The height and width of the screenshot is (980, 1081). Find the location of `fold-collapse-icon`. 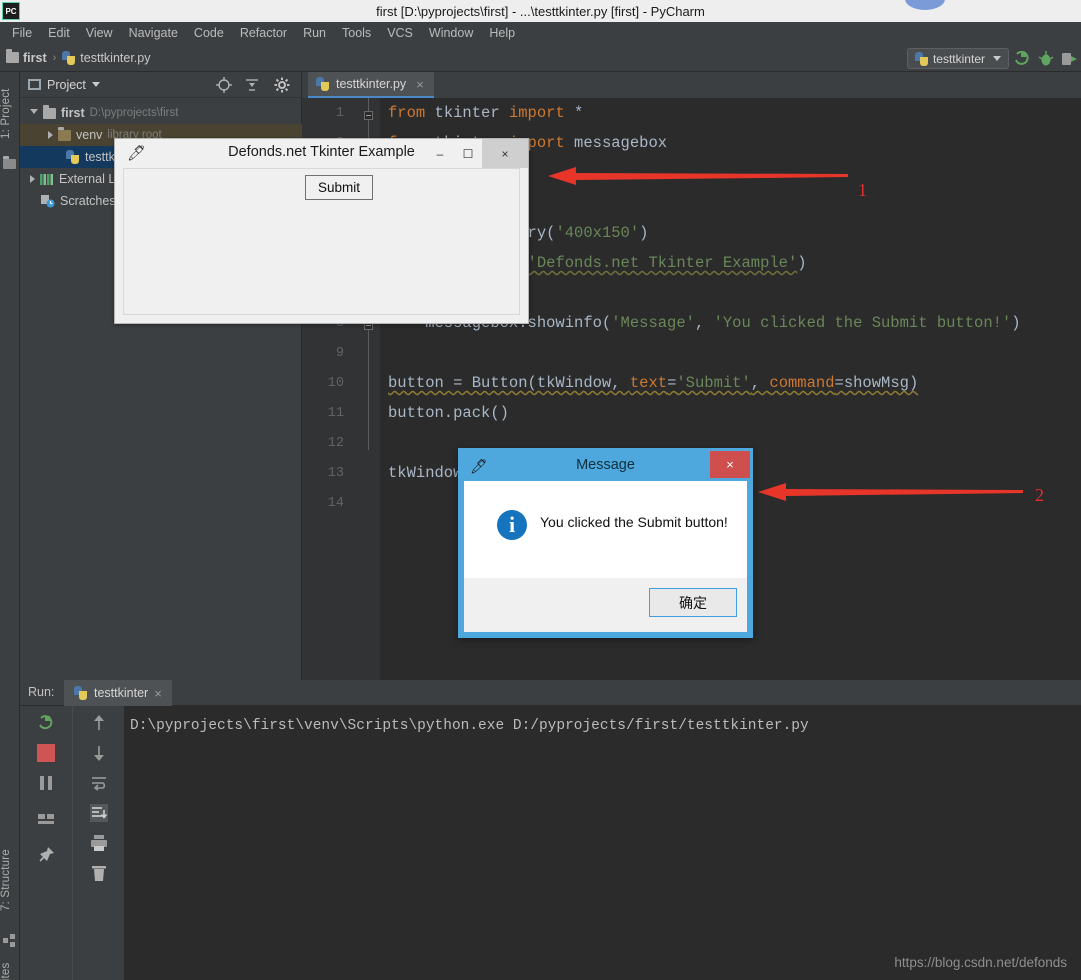

fold-collapse-icon is located at coordinates (368, 115).